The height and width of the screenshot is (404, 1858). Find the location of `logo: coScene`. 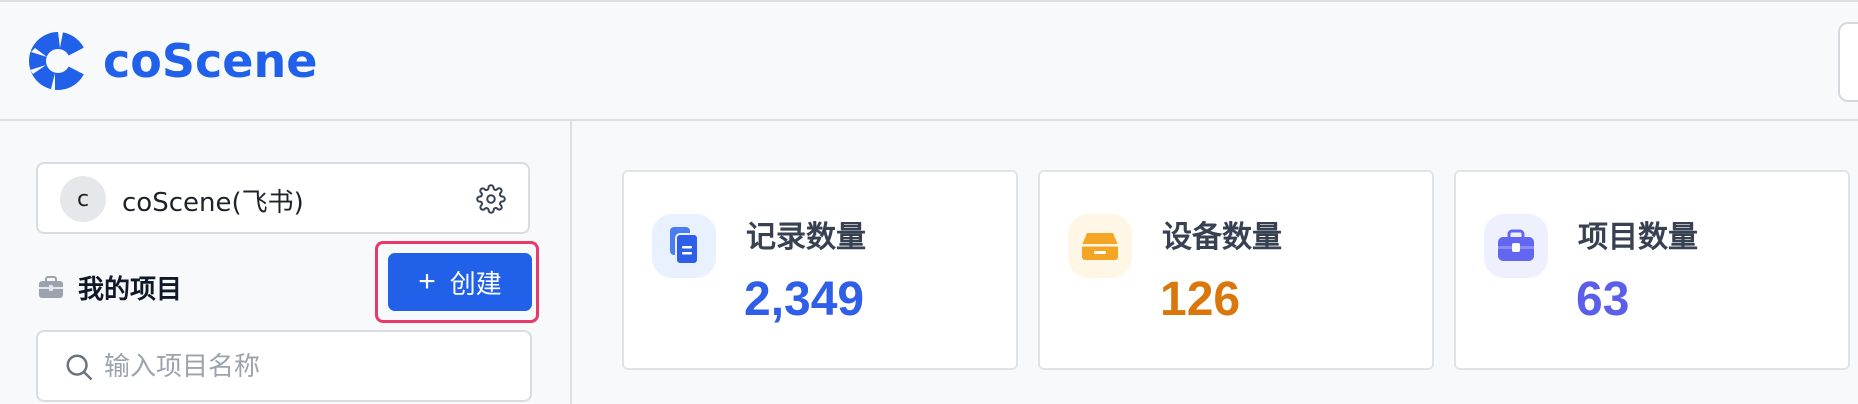

logo: coScene is located at coordinates (172, 61).